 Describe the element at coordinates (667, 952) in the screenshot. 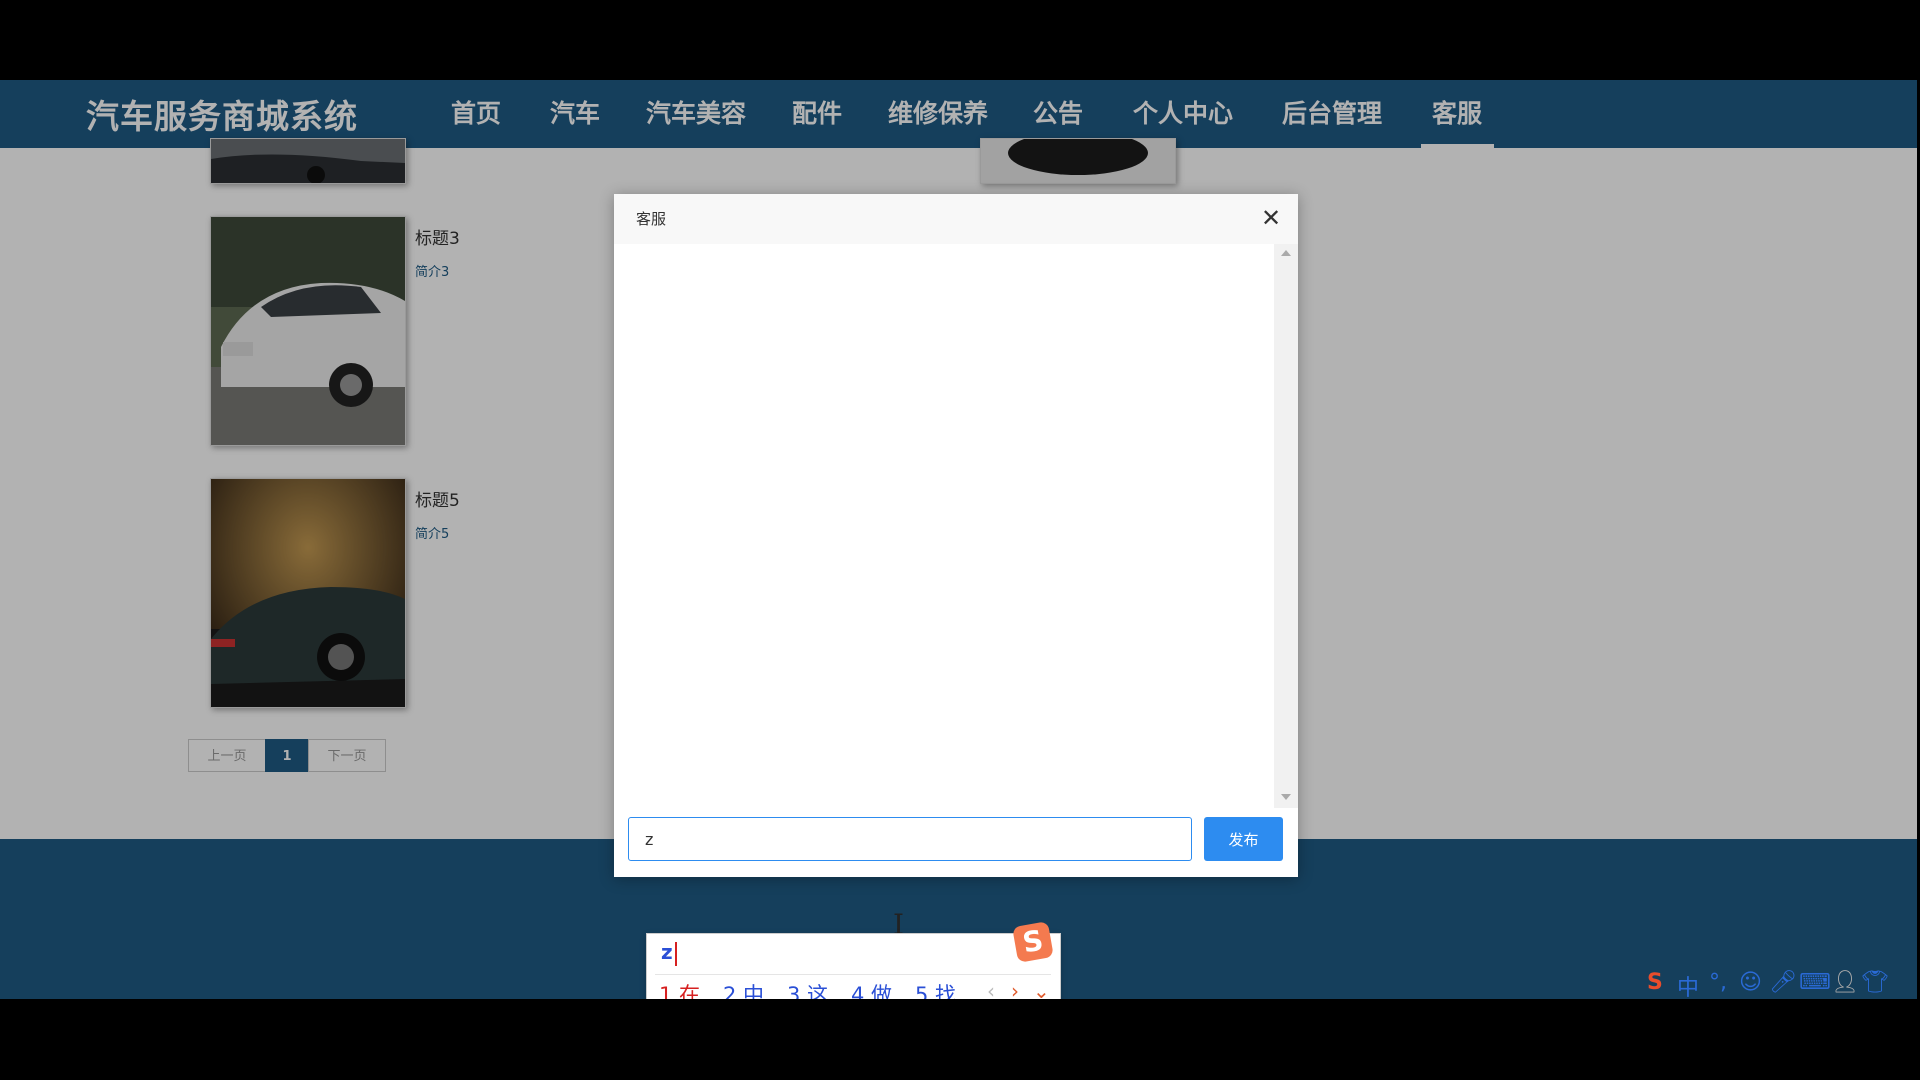

I see `ime-composition-text: z` at that location.